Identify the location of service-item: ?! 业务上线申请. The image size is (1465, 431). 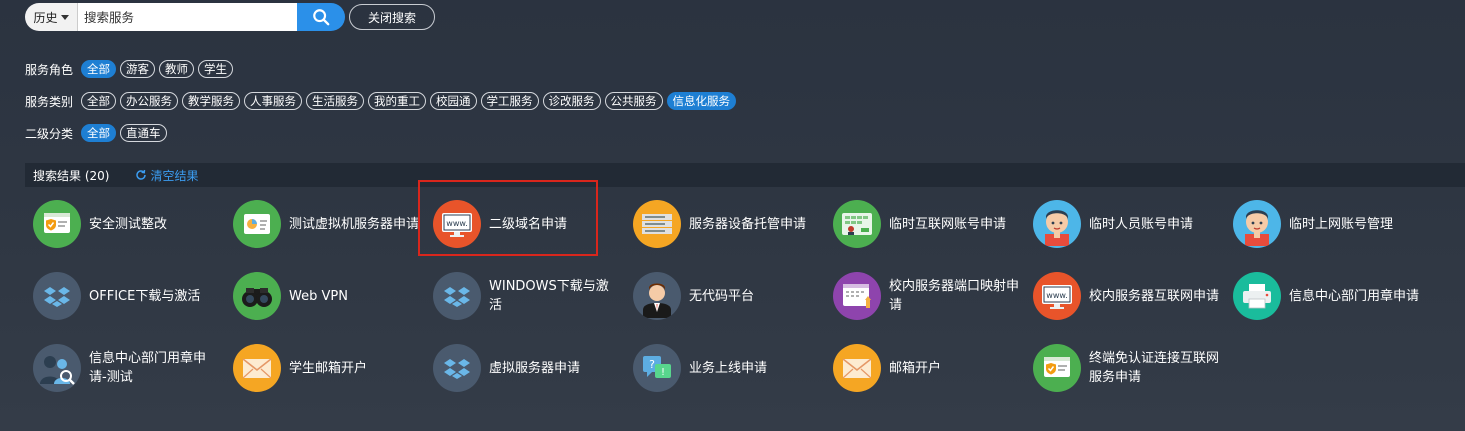
(730, 368).